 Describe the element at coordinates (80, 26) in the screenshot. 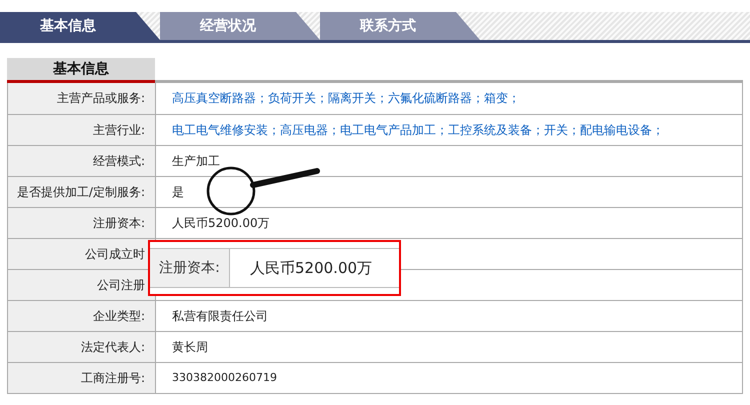

I see `tab: 基本信息` at that location.